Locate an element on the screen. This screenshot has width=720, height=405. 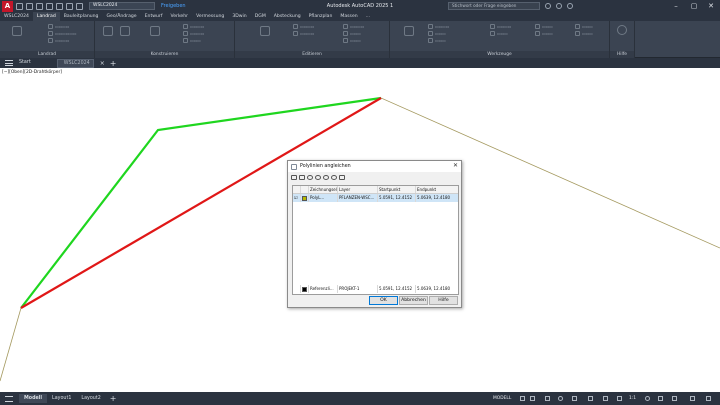
polar-icon is located at coordinates (560, 398).